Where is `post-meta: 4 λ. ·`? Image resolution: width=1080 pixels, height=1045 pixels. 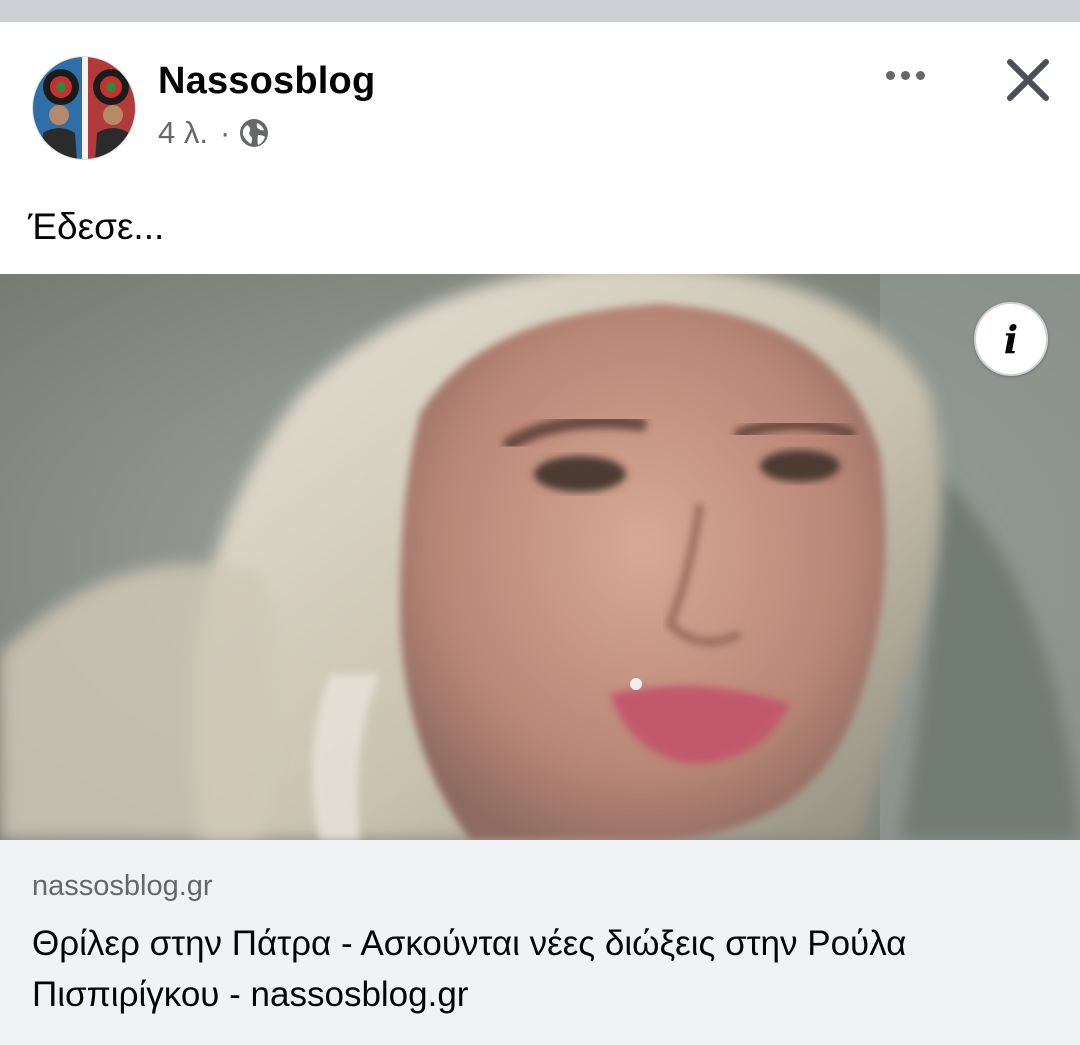
post-meta: 4 λ. · is located at coordinates (214, 133).